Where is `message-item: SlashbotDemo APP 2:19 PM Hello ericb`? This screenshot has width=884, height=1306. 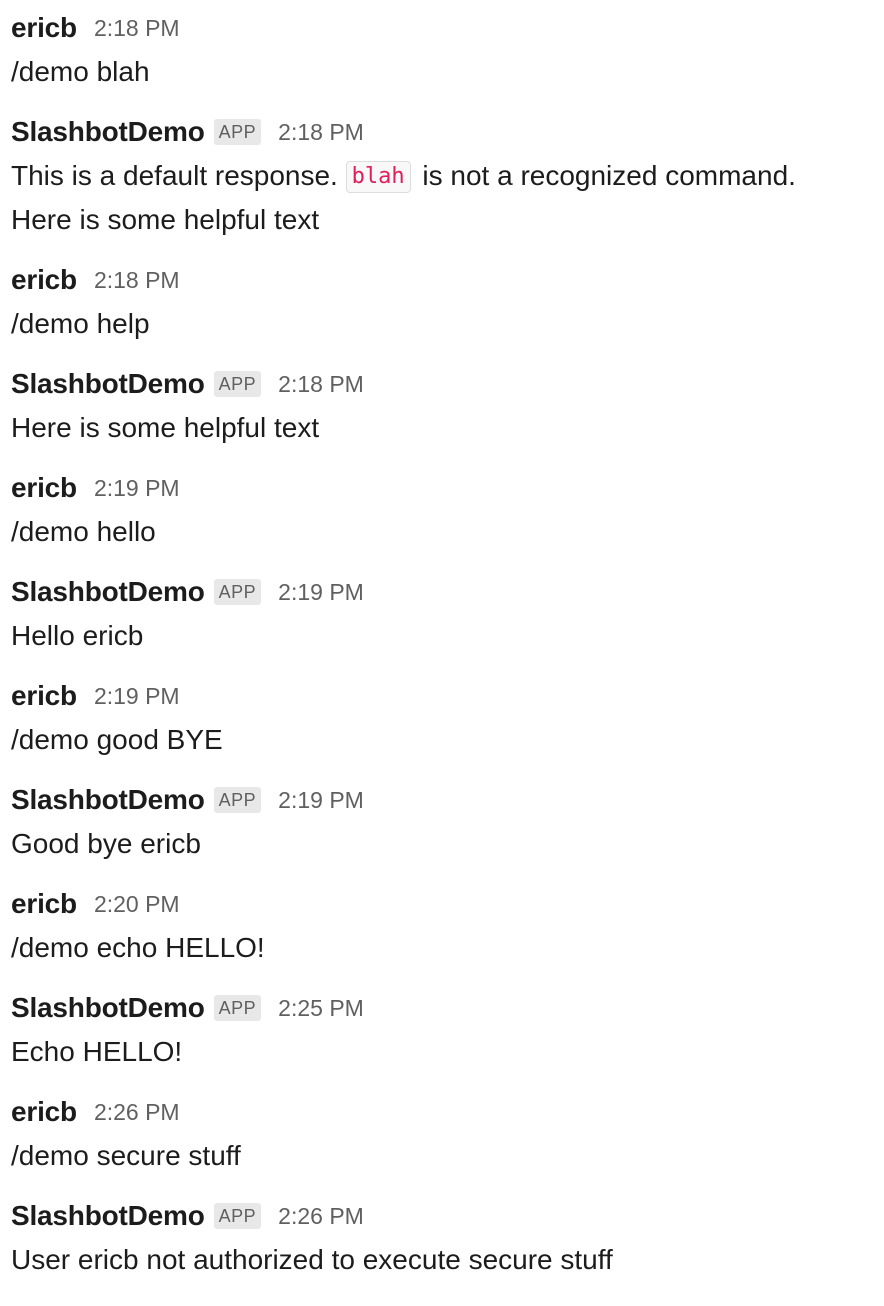 message-item: SlashbotDemo APP 2:19 PM Hello ericb is located at coordinates (447, 626).